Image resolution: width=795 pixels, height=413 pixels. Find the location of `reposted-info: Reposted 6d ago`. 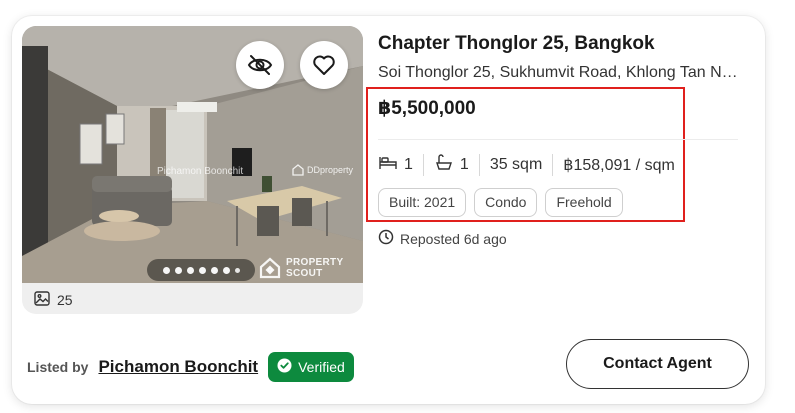

reposted-info: Reposted 6d ago is located at coordinates (442, 238).